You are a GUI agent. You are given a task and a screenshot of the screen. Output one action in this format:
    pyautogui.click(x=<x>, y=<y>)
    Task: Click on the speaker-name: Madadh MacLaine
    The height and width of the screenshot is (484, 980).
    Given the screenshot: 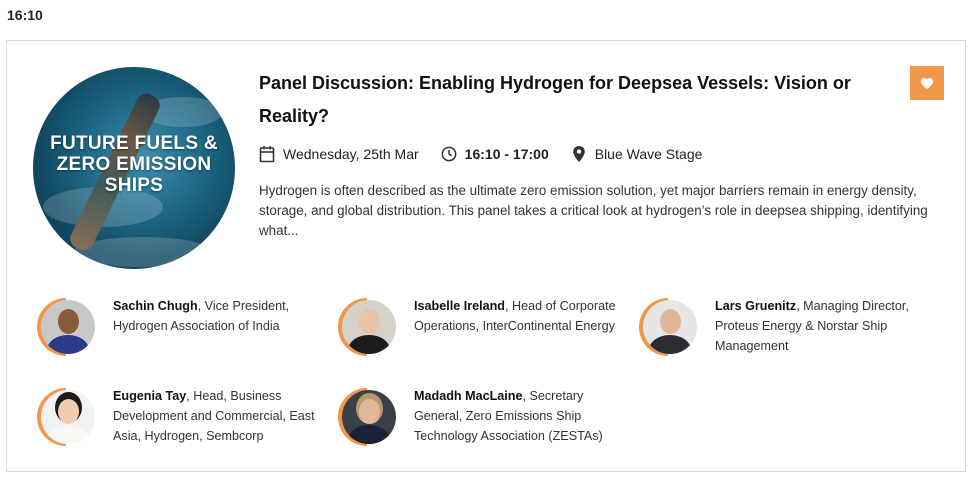 What is the action you would take?
    pyautogui.click(x=468, y=396)
    